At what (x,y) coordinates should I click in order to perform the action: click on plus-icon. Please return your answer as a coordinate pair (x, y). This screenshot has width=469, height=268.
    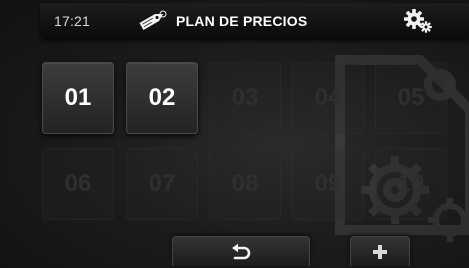
    Looking at the image, I should click on (380, 251).